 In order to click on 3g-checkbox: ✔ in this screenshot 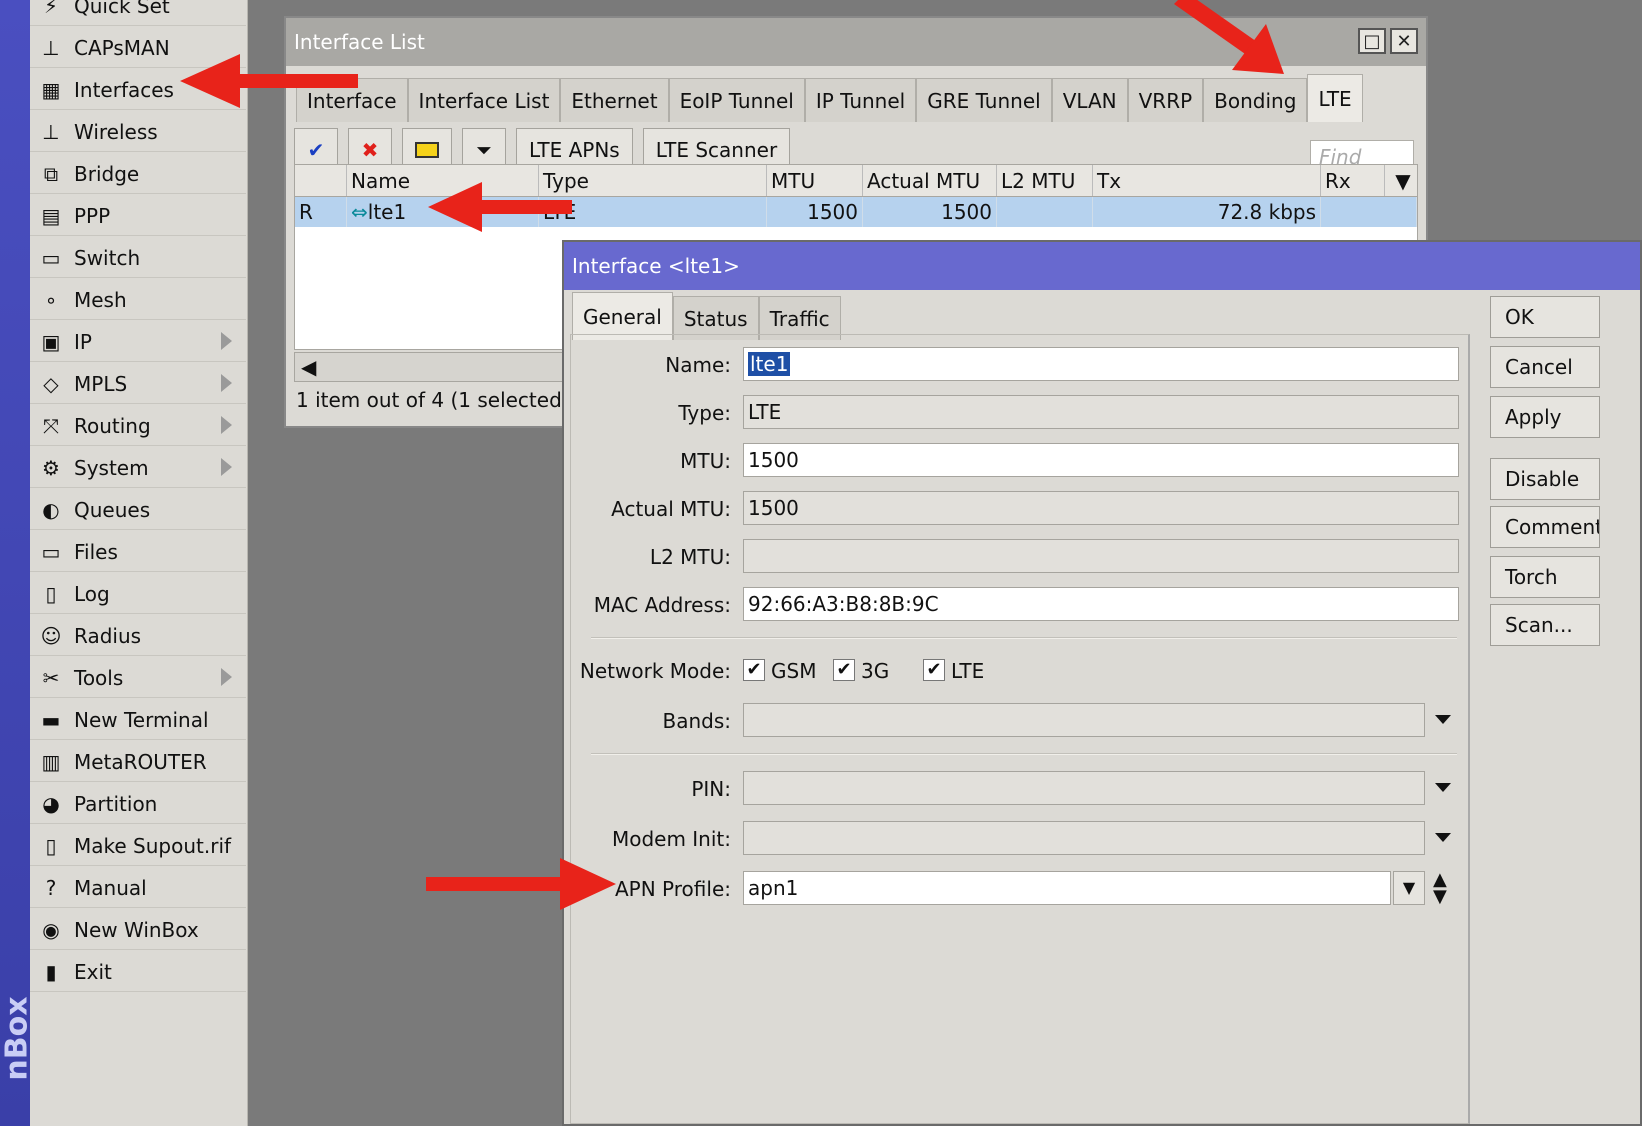, I will do `click(844, 670)`.